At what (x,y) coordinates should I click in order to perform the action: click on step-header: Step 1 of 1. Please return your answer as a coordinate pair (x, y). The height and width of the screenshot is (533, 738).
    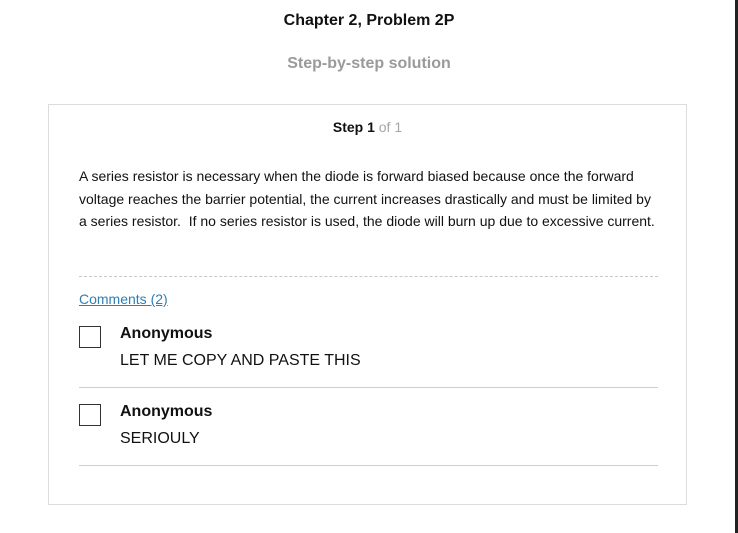
    Looking at the image, I should click on (367, 127).